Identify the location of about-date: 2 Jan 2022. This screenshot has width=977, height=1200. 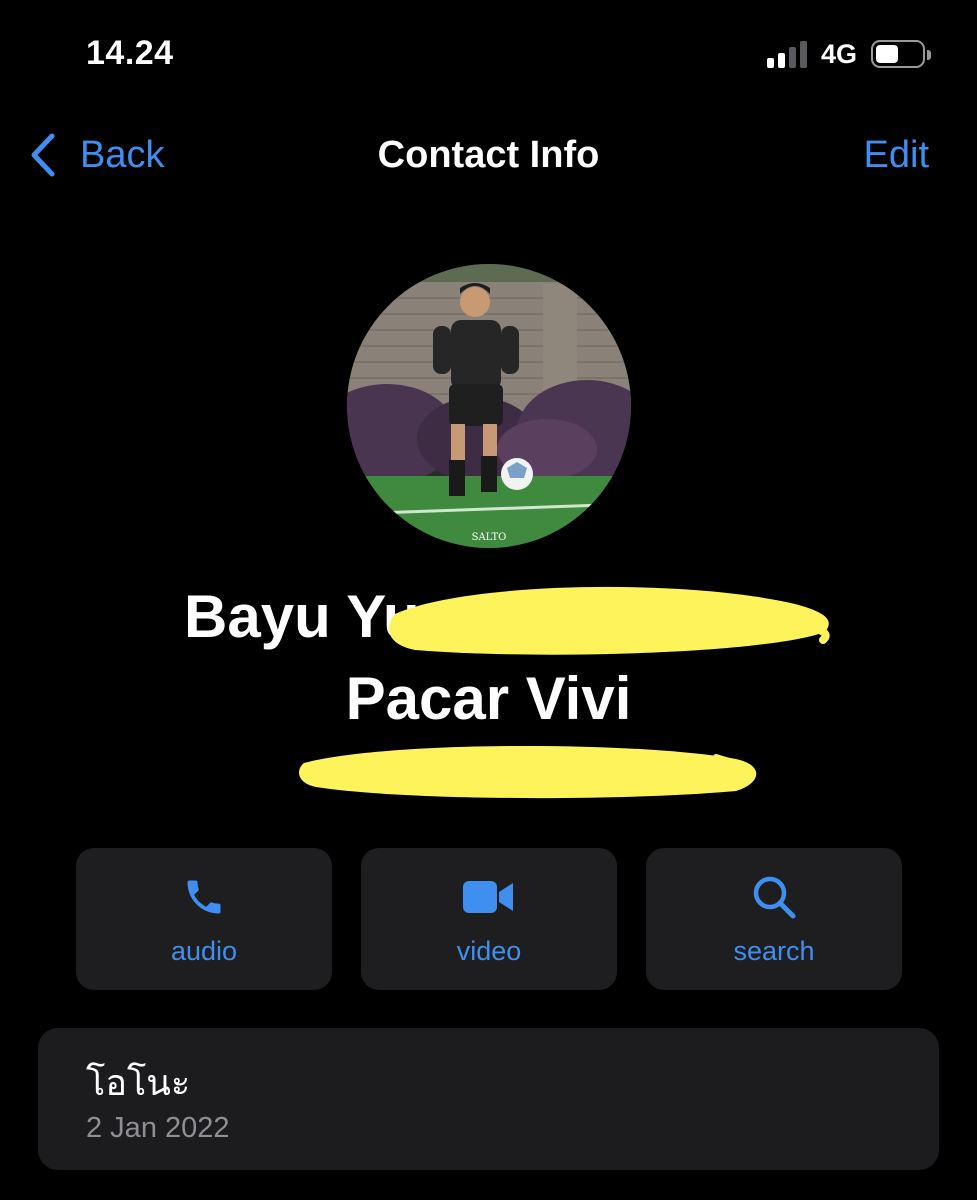
(158, 1128).